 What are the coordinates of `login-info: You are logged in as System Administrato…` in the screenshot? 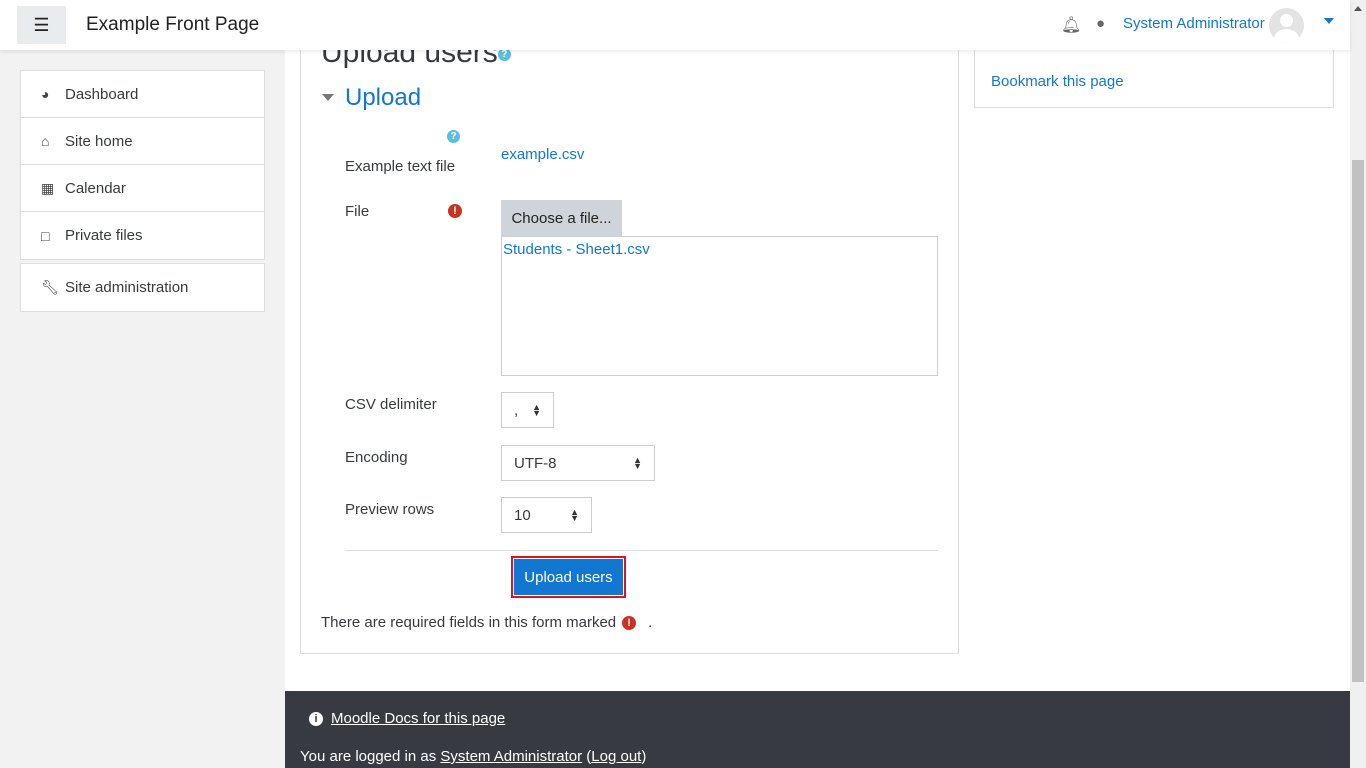 It's located at (473, 756).